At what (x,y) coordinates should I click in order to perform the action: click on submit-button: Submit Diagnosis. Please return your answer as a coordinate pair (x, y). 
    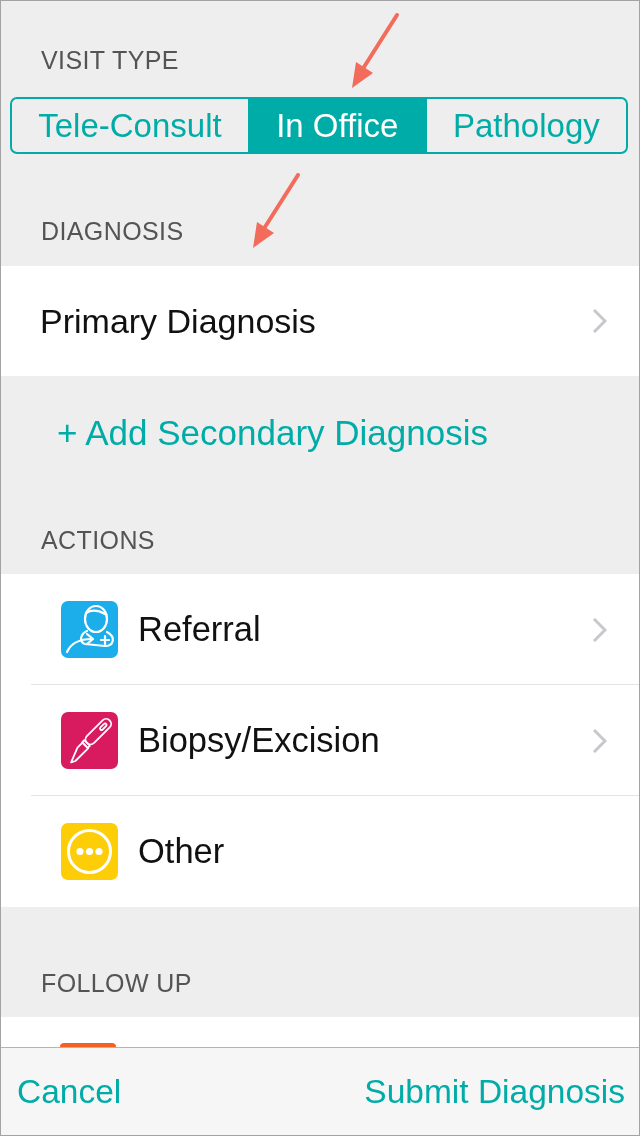
    Looking at the image, I should click on (494, 1091).